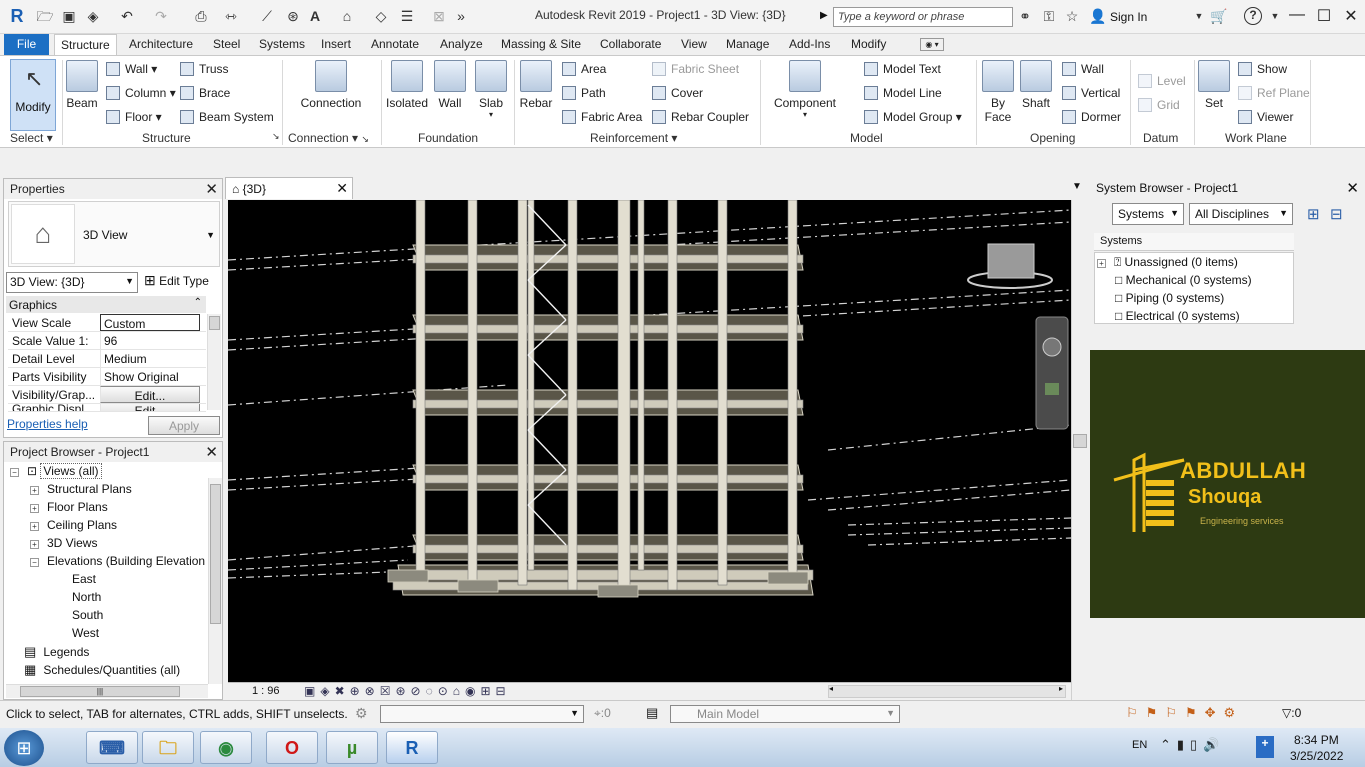 The height and width of the screenshot is (767, 1365). I want to click on level-button: Level, so click(1162, 81).